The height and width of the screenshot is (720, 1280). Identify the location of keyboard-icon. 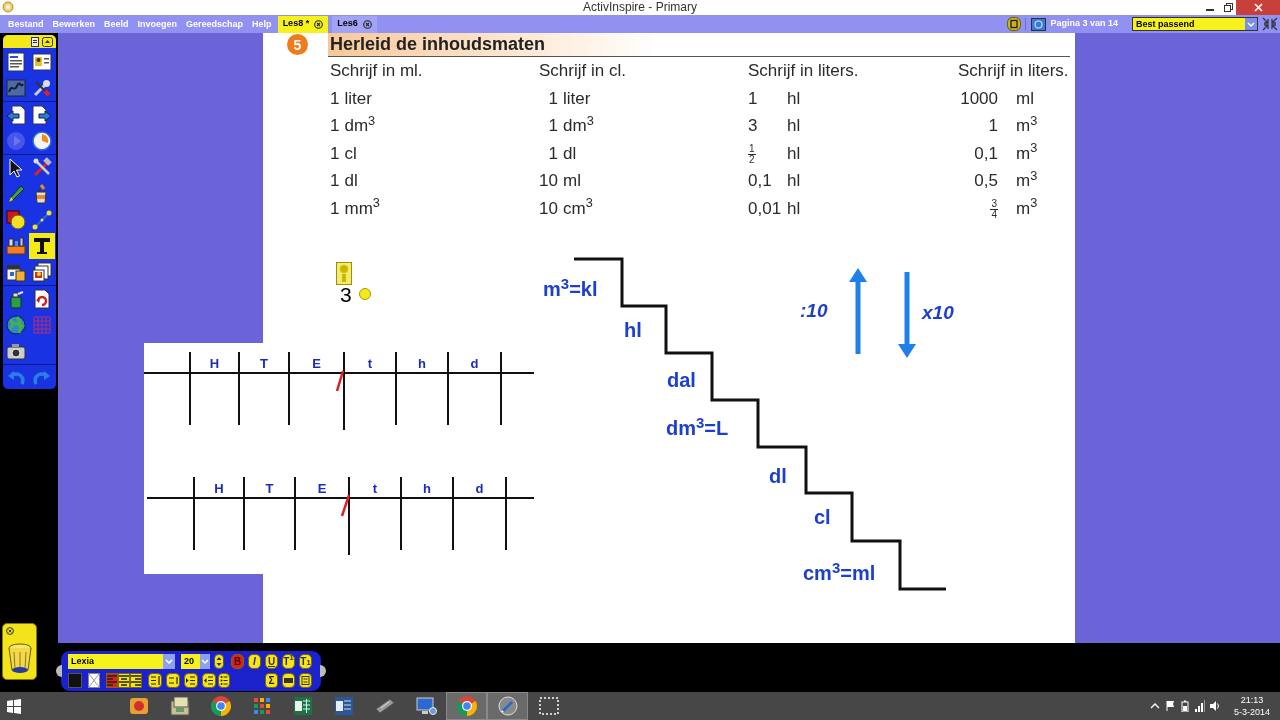
(288, 680).